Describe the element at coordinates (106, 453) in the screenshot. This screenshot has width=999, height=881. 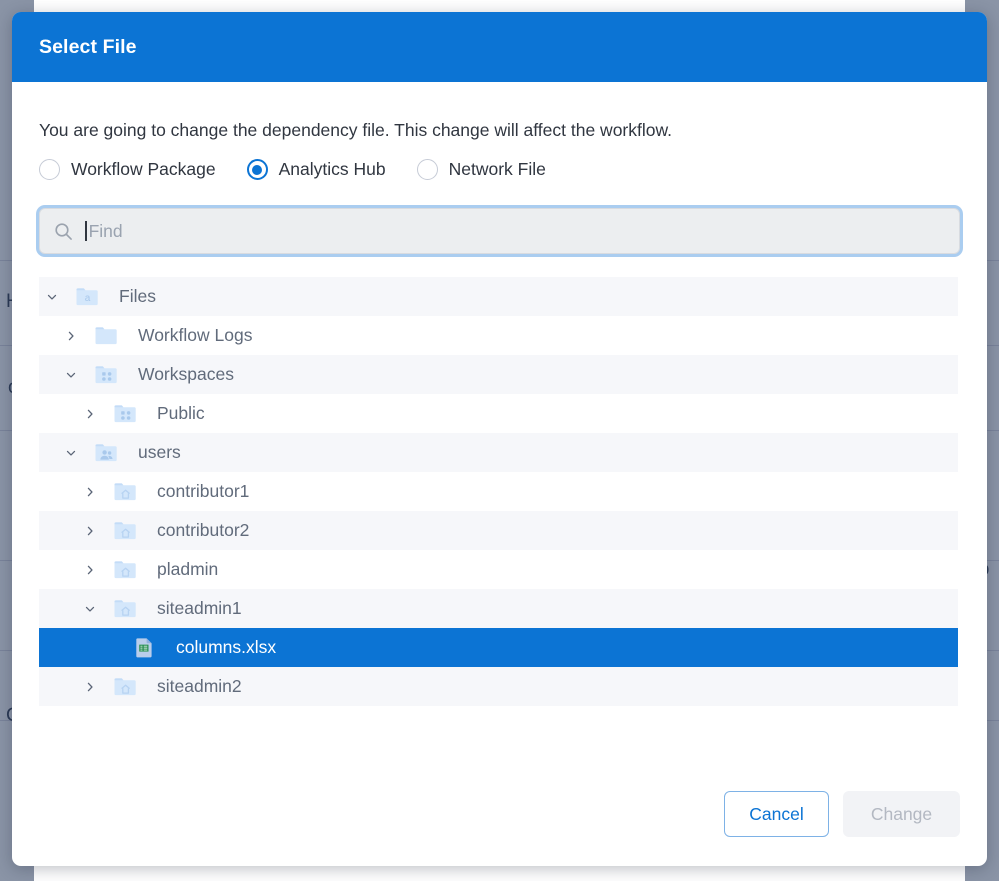
I see `folder-users-icon` at that location.